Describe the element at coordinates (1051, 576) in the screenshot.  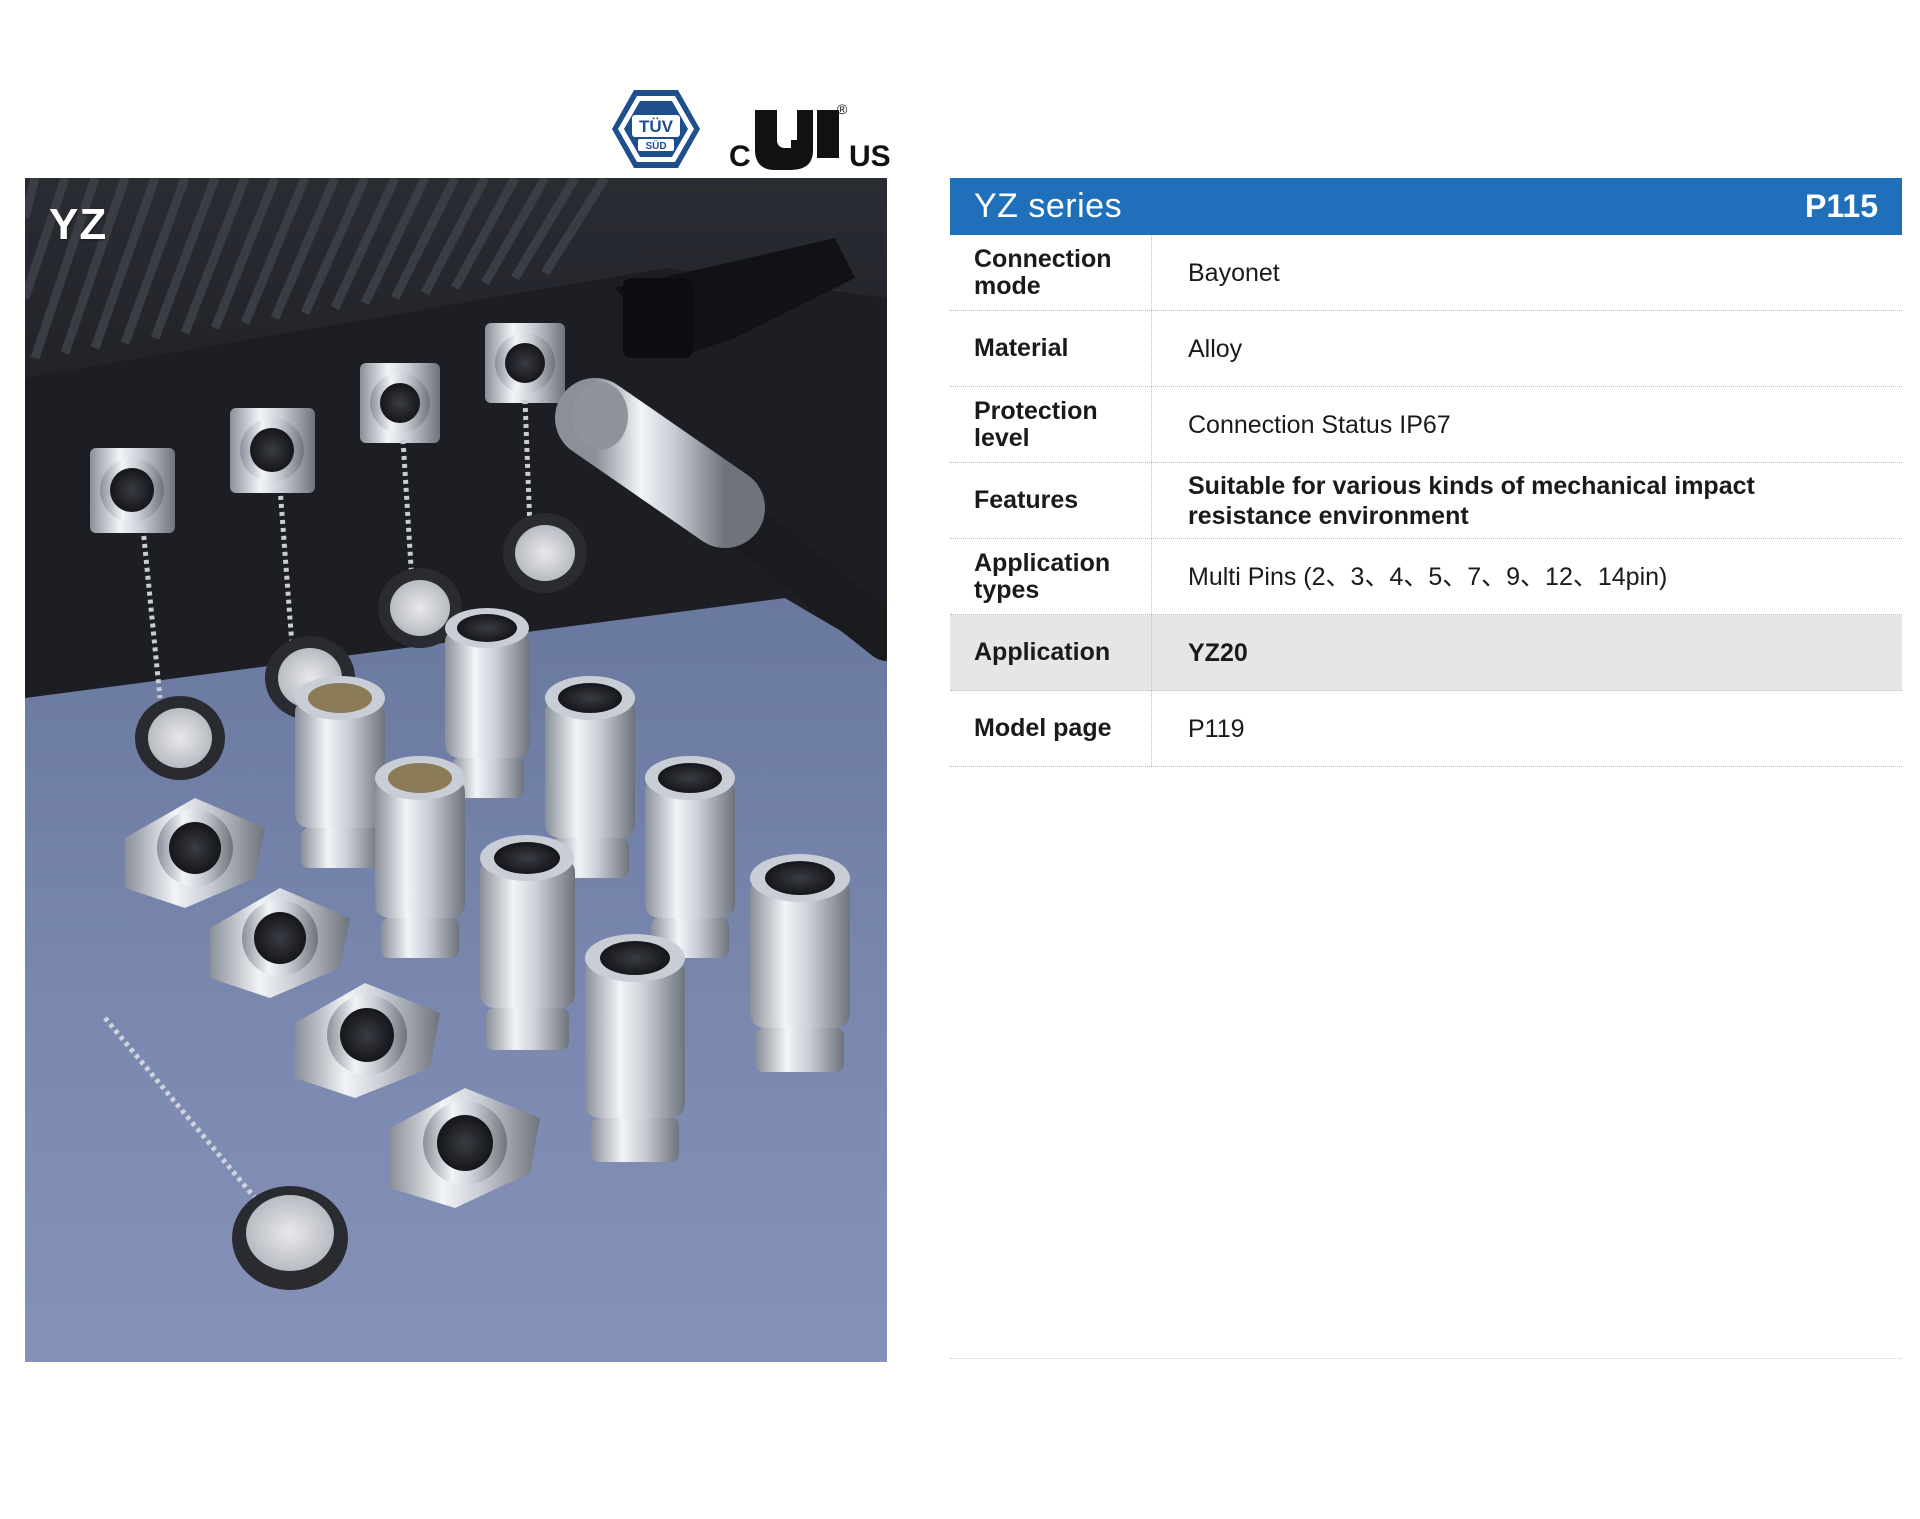
I see `spec-label: Application types` at that location.